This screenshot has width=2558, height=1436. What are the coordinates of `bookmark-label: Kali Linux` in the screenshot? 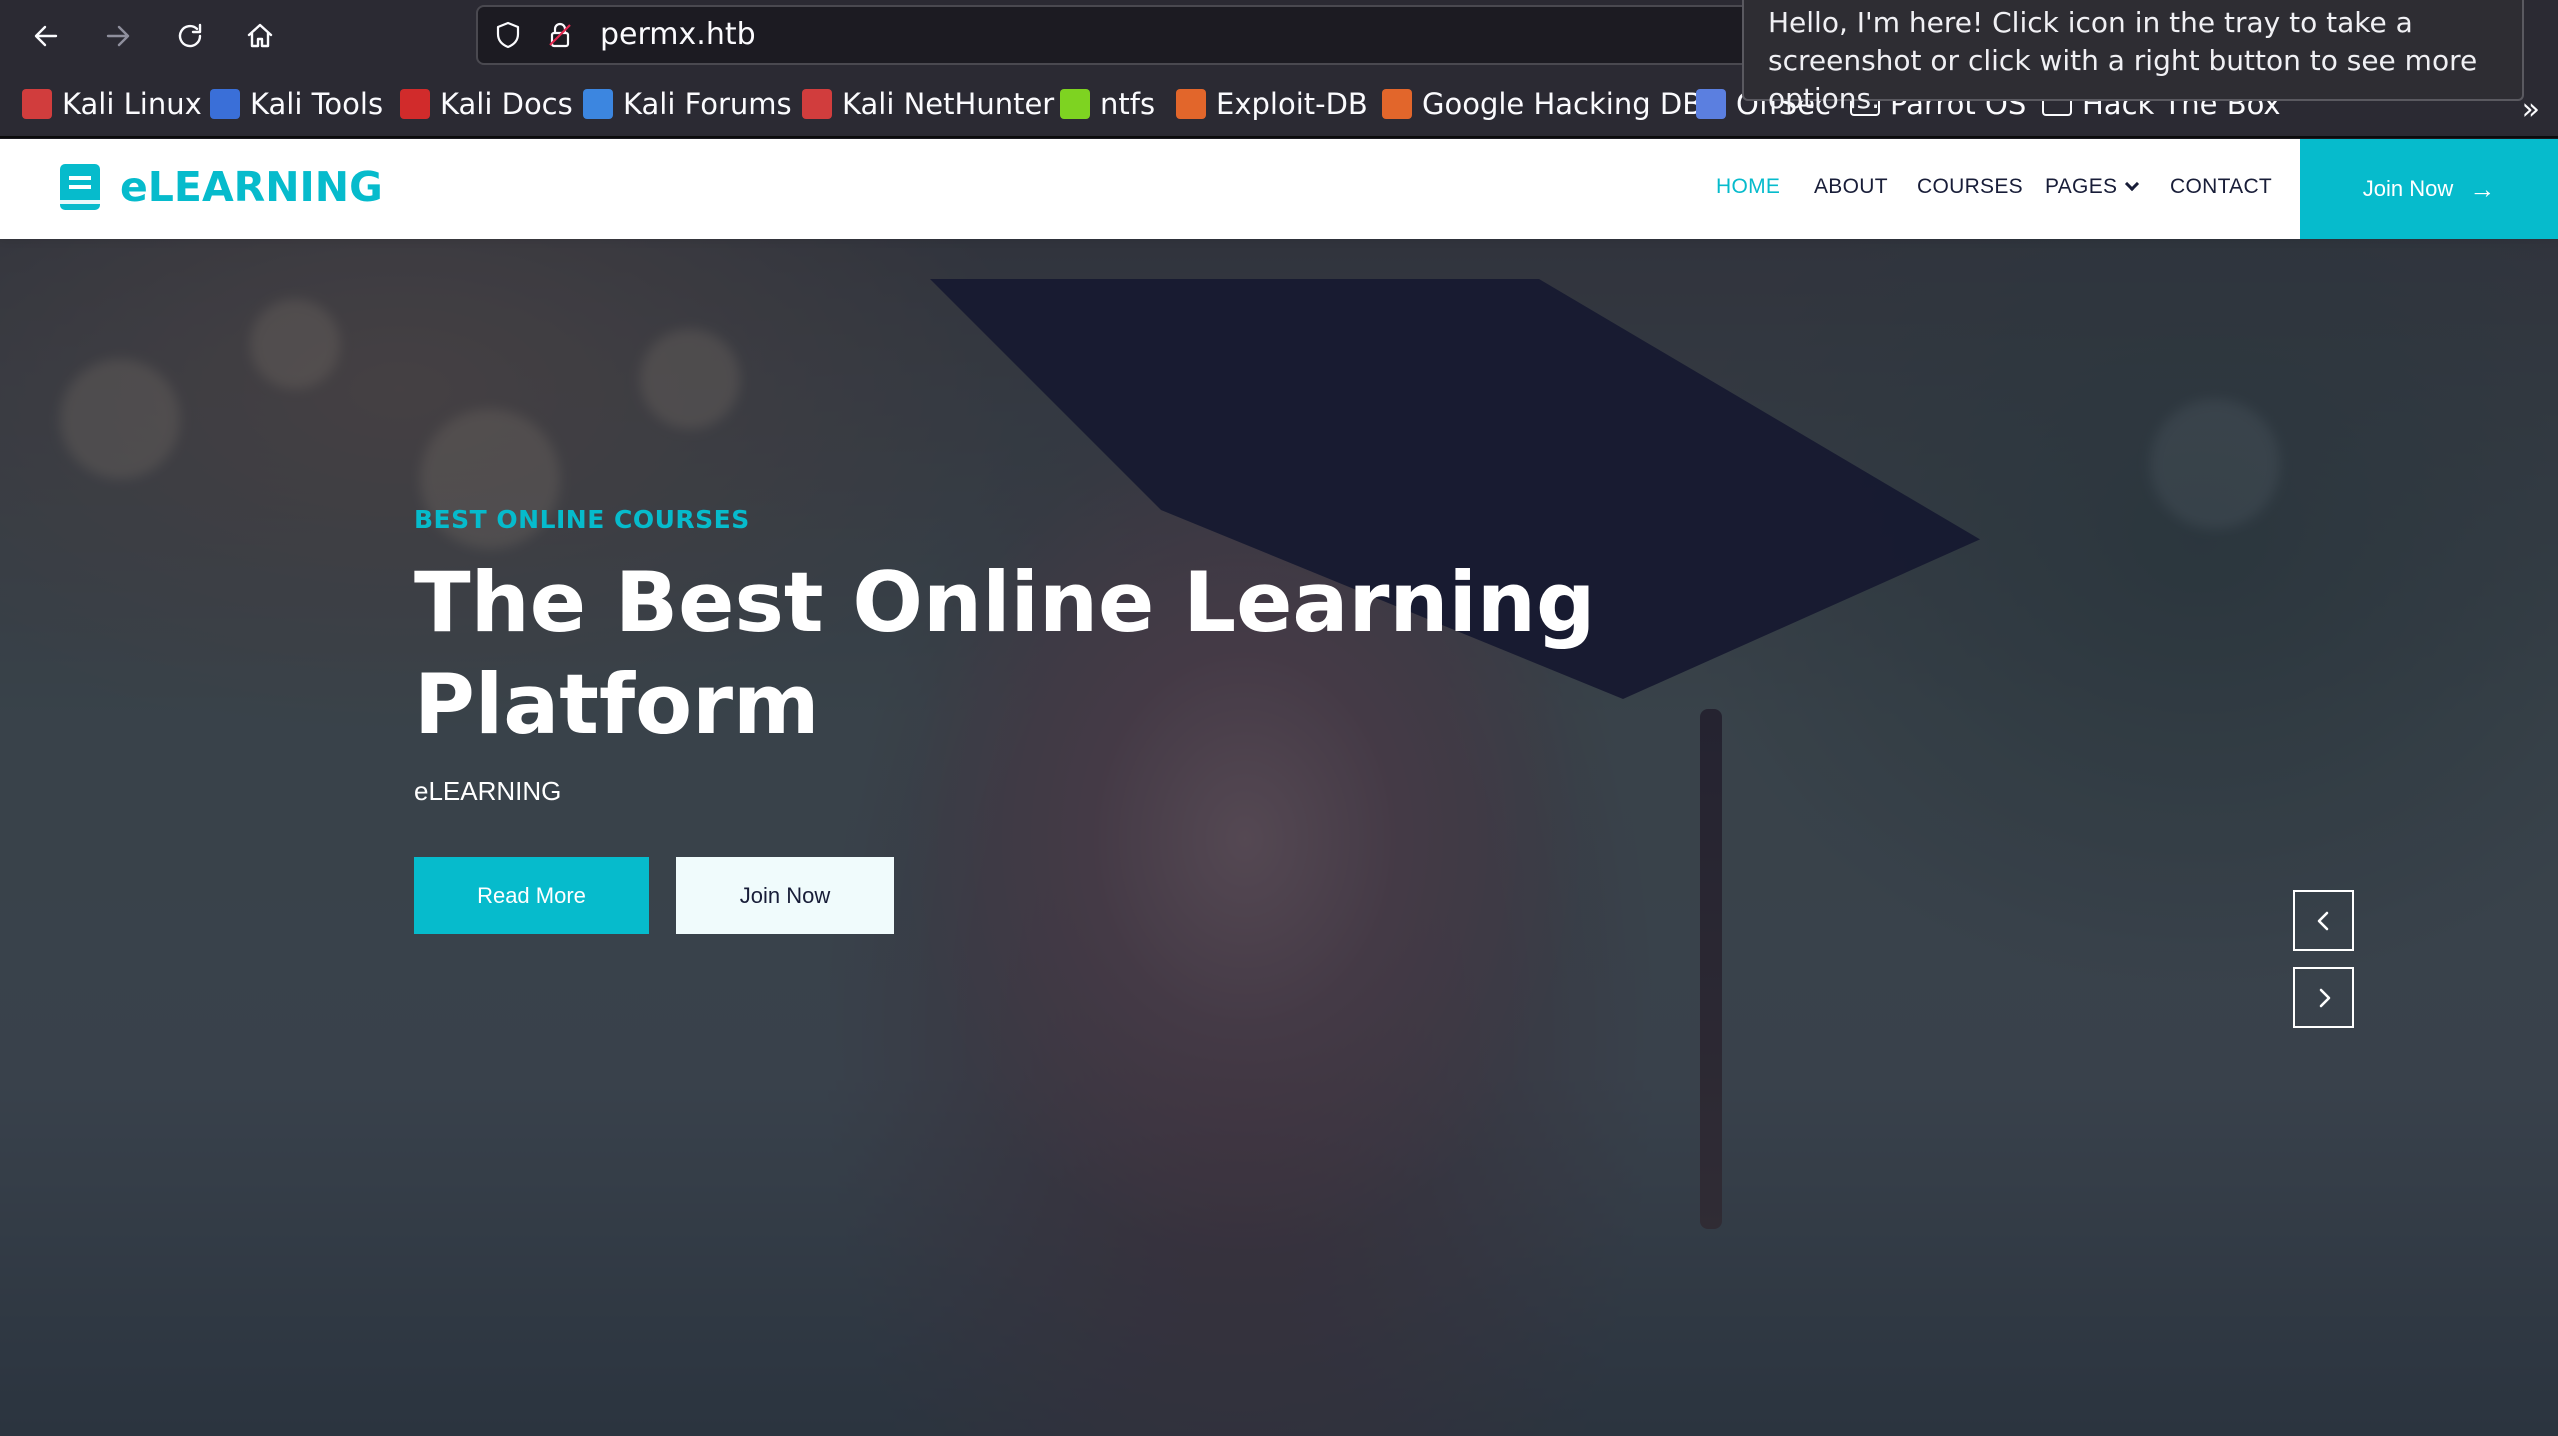 It's located at (132, 104).